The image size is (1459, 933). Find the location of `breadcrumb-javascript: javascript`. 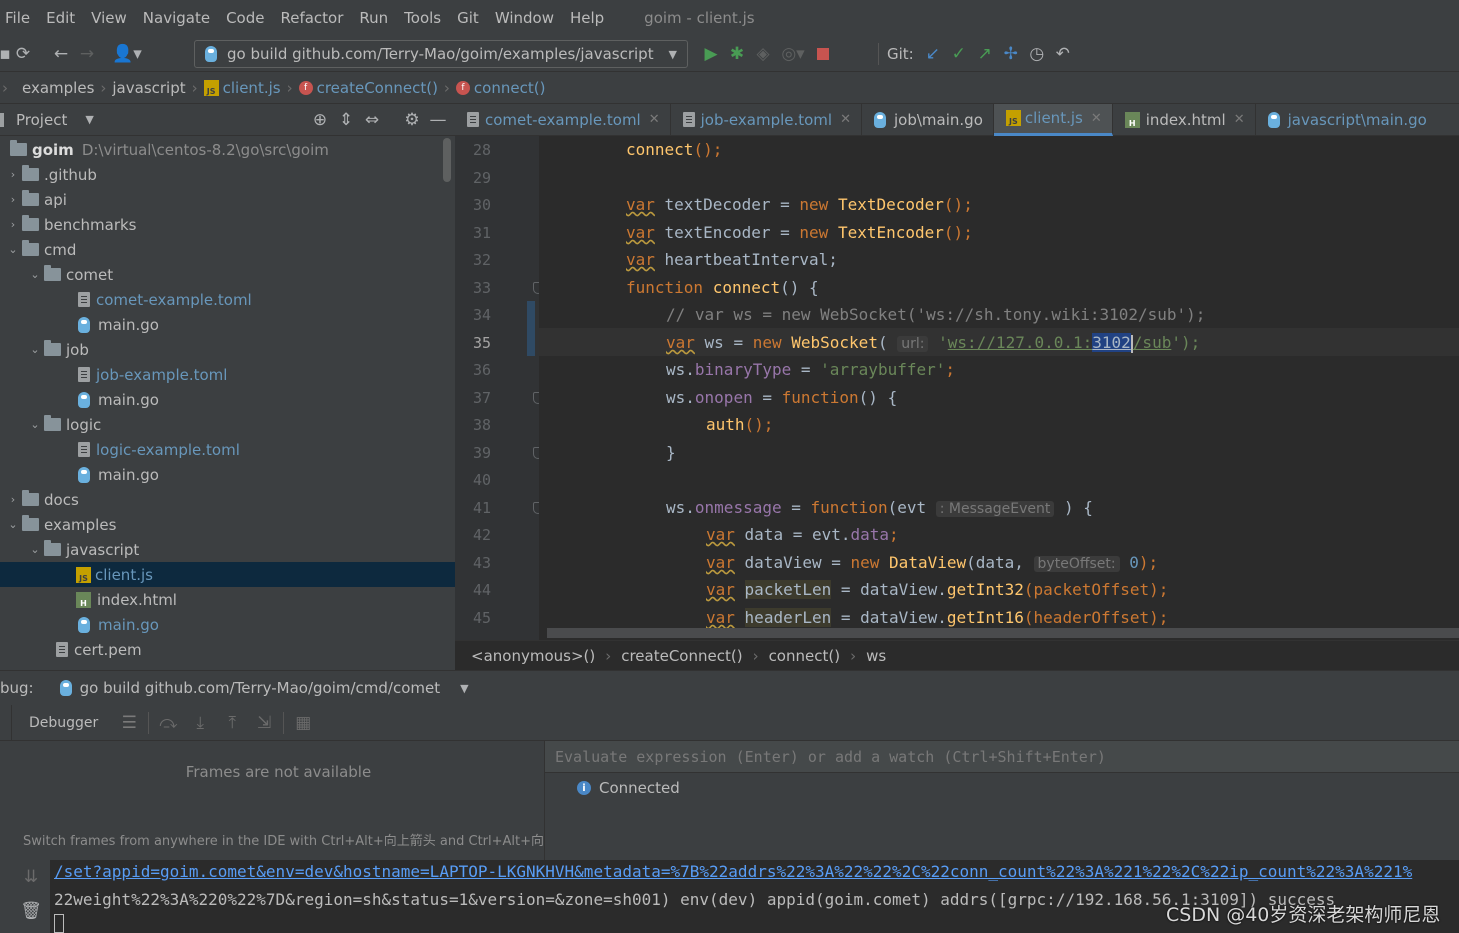

breadcrumb-javascript: javascript is located at coordinates (148, 88).